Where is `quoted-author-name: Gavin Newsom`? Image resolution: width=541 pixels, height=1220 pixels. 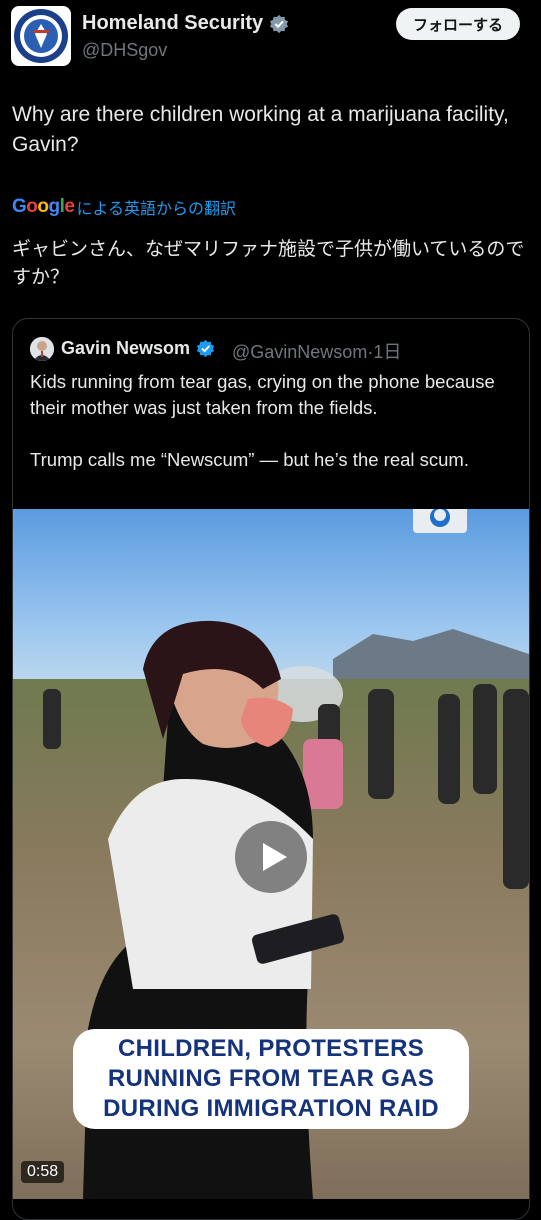 quoted-author-name: Gavin Newsom is located at coordinates (138, 348).